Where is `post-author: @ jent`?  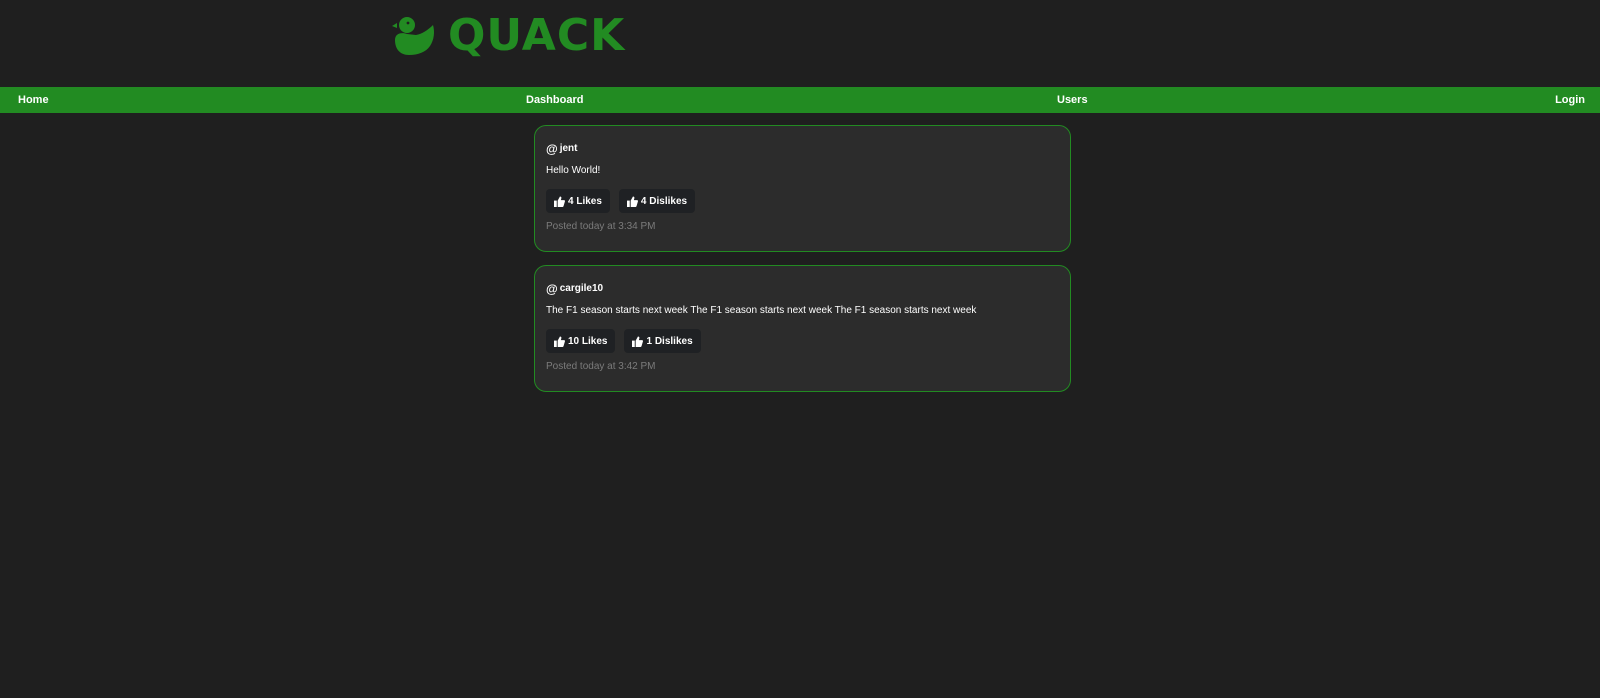
post-author: @ jent is located at coordinates (802, 149).